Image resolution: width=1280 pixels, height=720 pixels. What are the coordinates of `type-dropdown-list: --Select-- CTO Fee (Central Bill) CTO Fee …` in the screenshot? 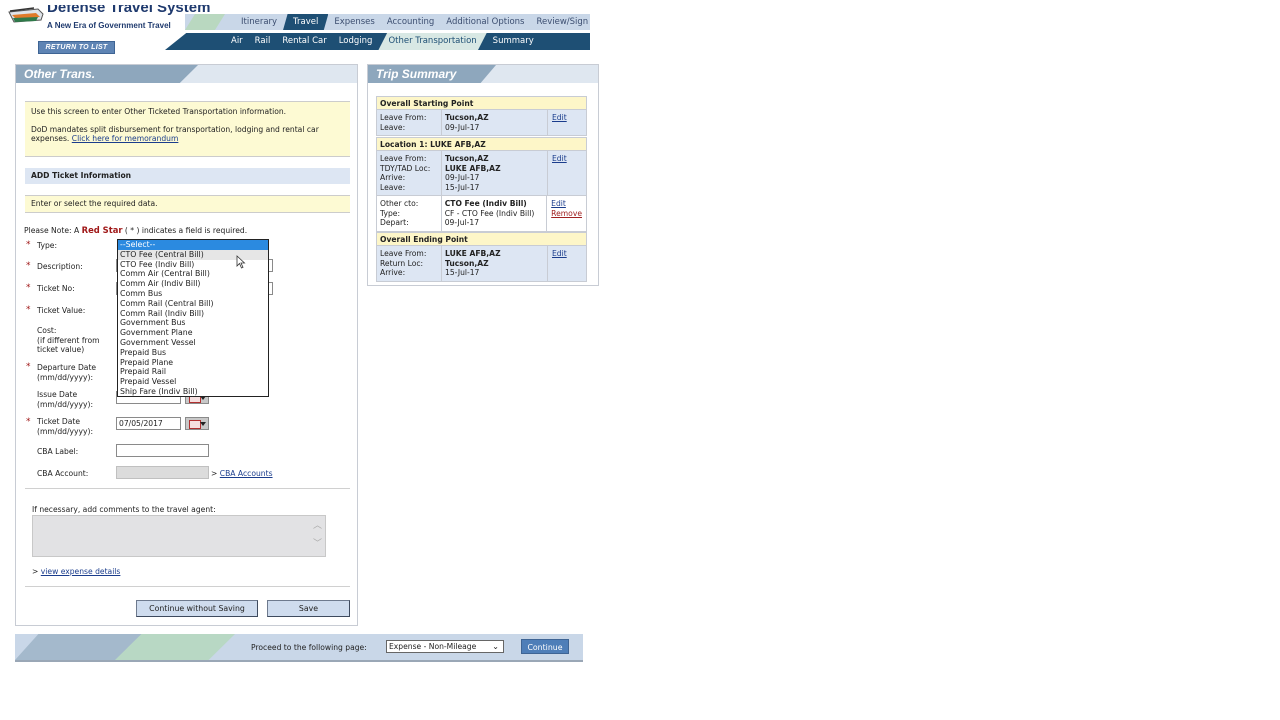 It's located at (193, 318).